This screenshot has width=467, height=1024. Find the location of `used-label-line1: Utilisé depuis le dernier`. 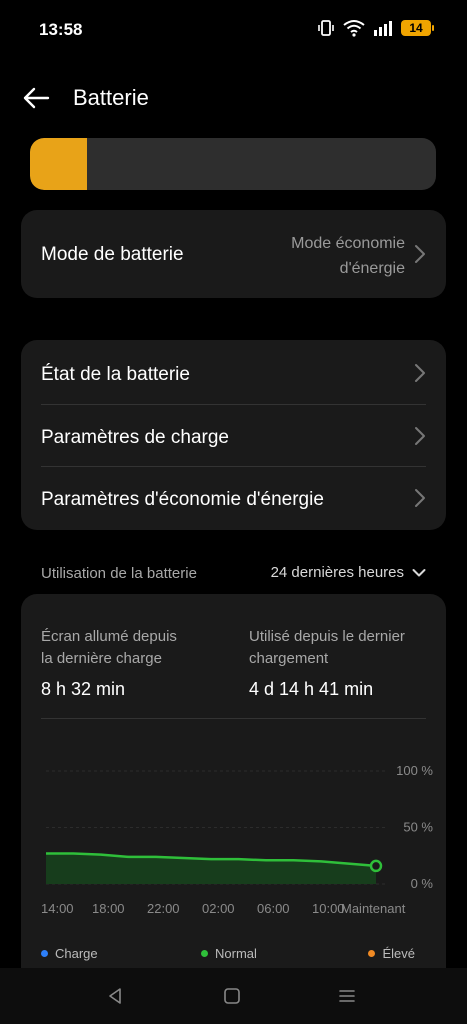

used-label-line1: Utilisé depuis le dernier is located at coordinates (327, 636).